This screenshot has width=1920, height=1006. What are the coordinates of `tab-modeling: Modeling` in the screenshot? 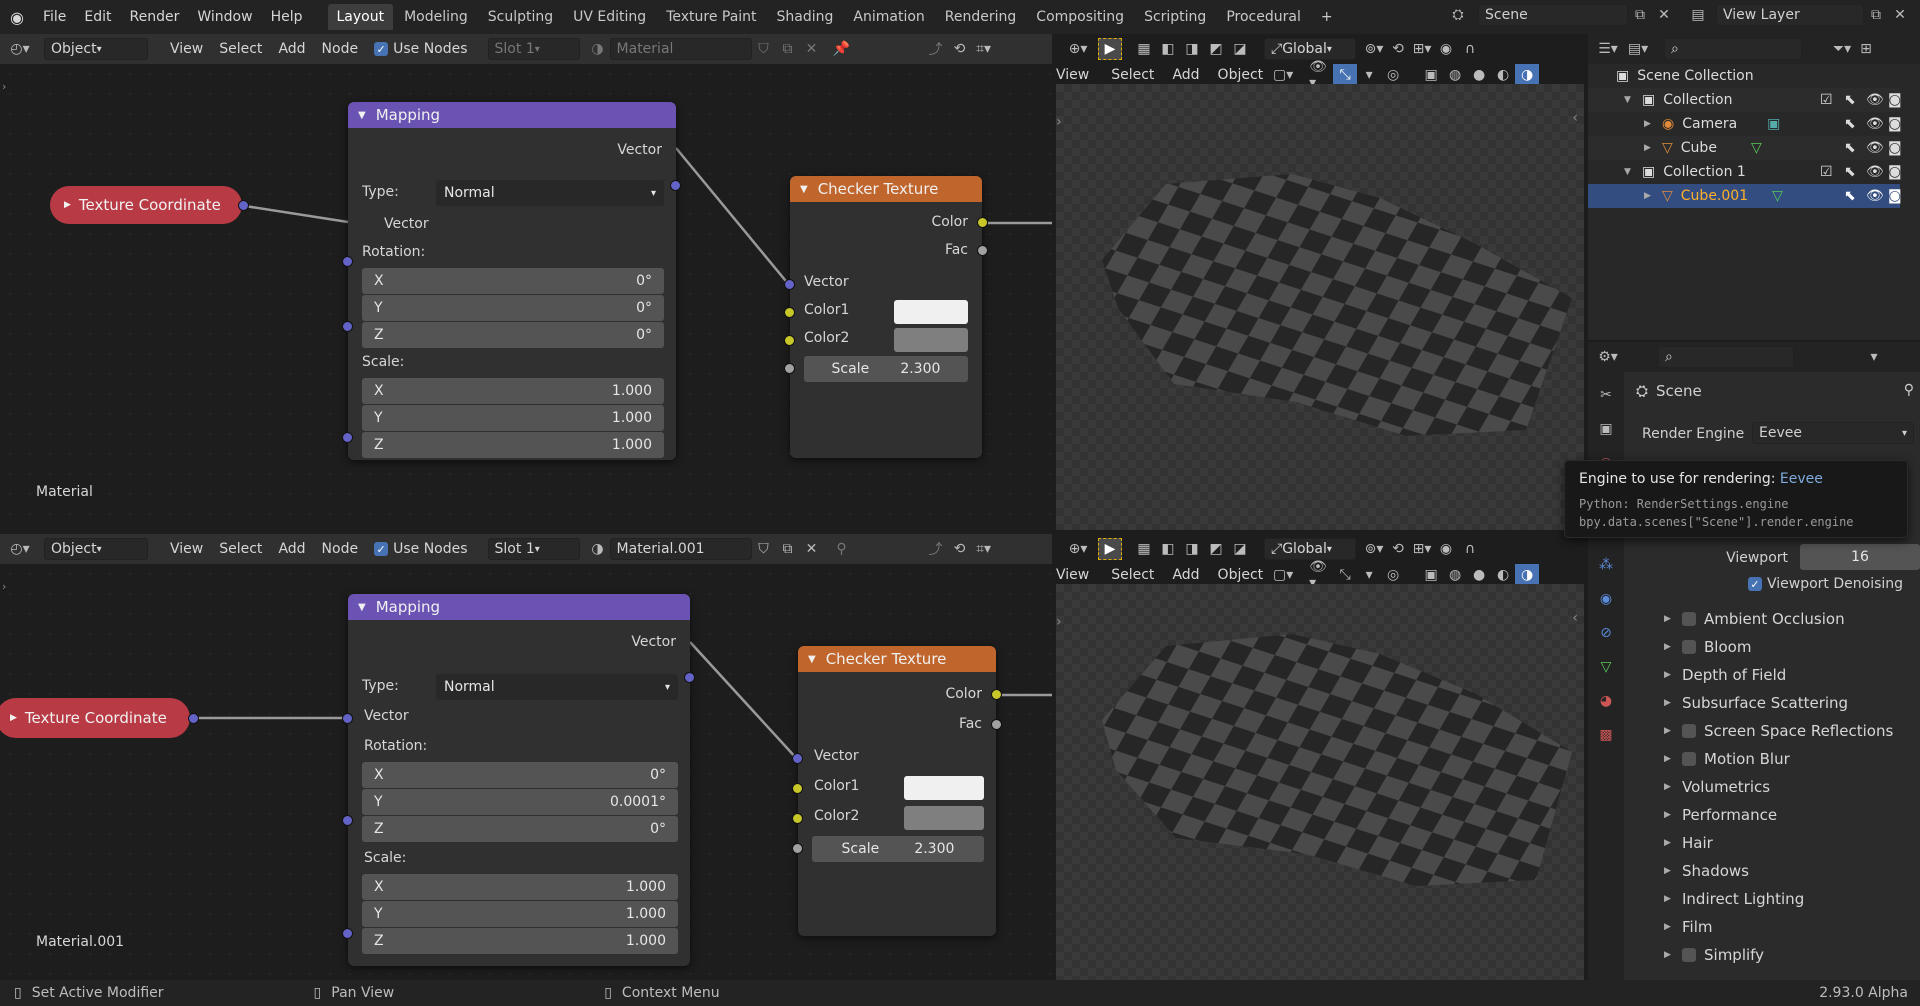 It's located at (436, 17).